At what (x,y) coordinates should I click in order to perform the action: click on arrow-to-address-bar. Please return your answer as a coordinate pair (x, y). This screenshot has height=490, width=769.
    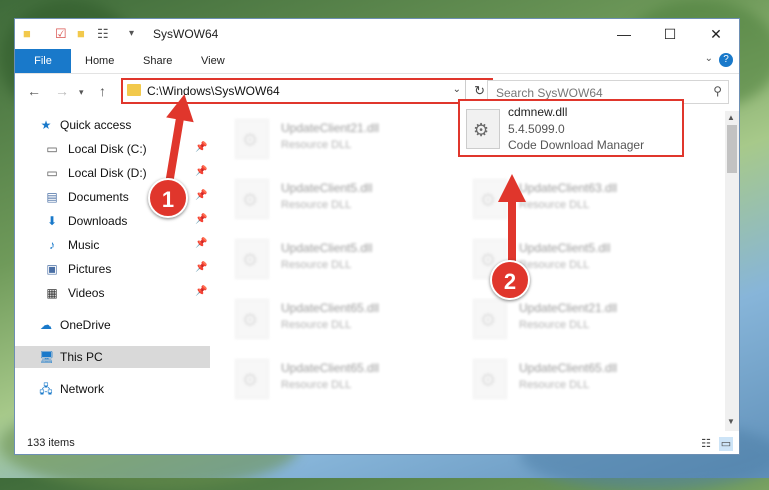
    Looking at the image, I should click on (180, 138).